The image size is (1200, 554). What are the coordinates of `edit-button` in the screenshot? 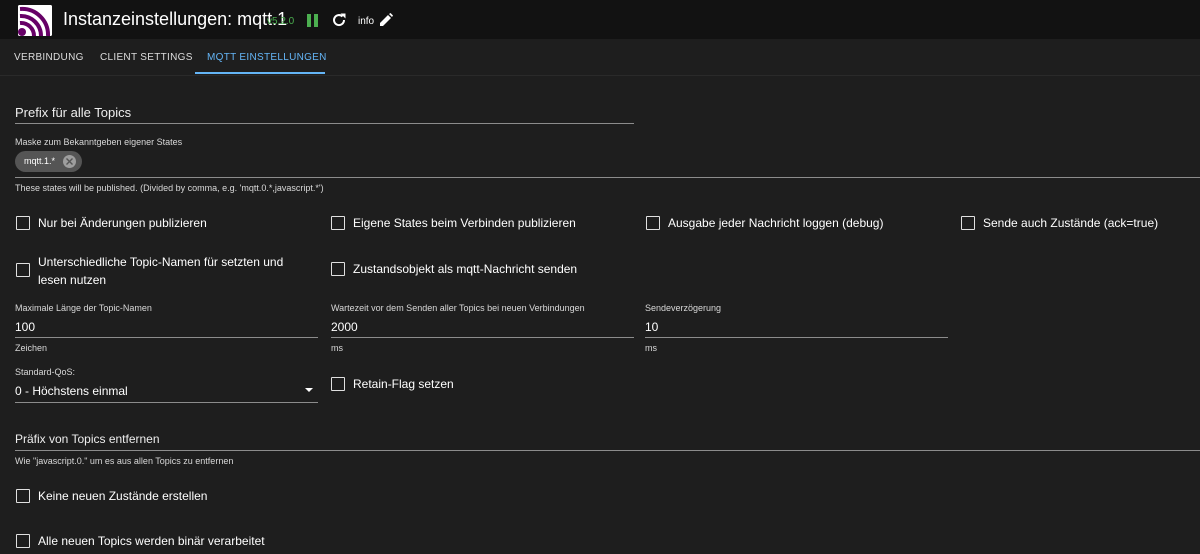 It's located at (386, 20).